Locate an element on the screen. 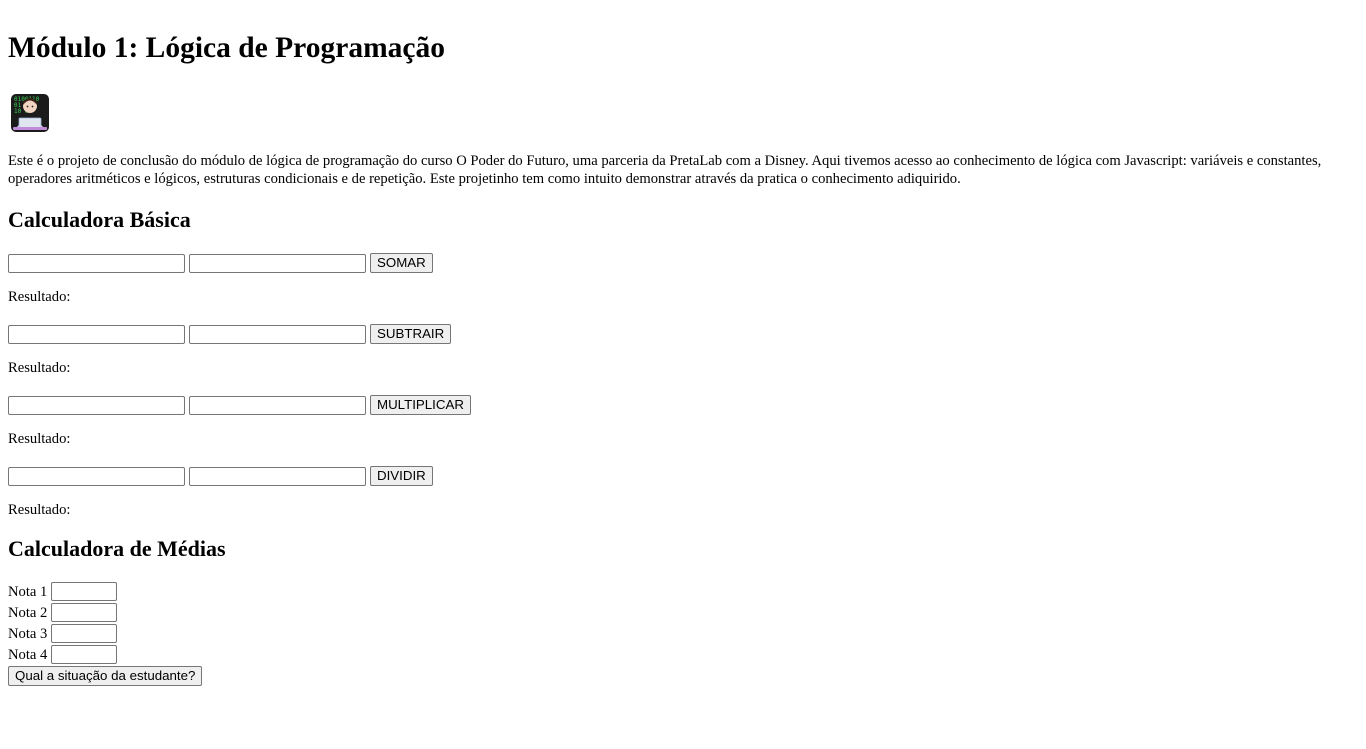  grade-label-1: Nota 1 is located at coordinates (28, 591).